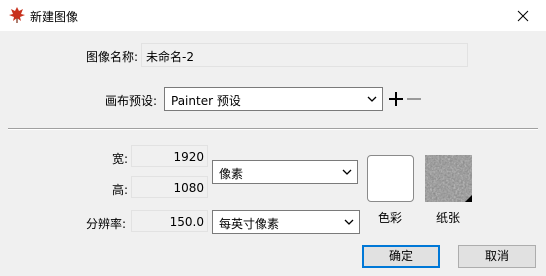 The height and width of the screenshot is (276, 546). Describe the element at coordinates (390, 178) in the screenshot. I see `canvas-color-swatch` at that location.